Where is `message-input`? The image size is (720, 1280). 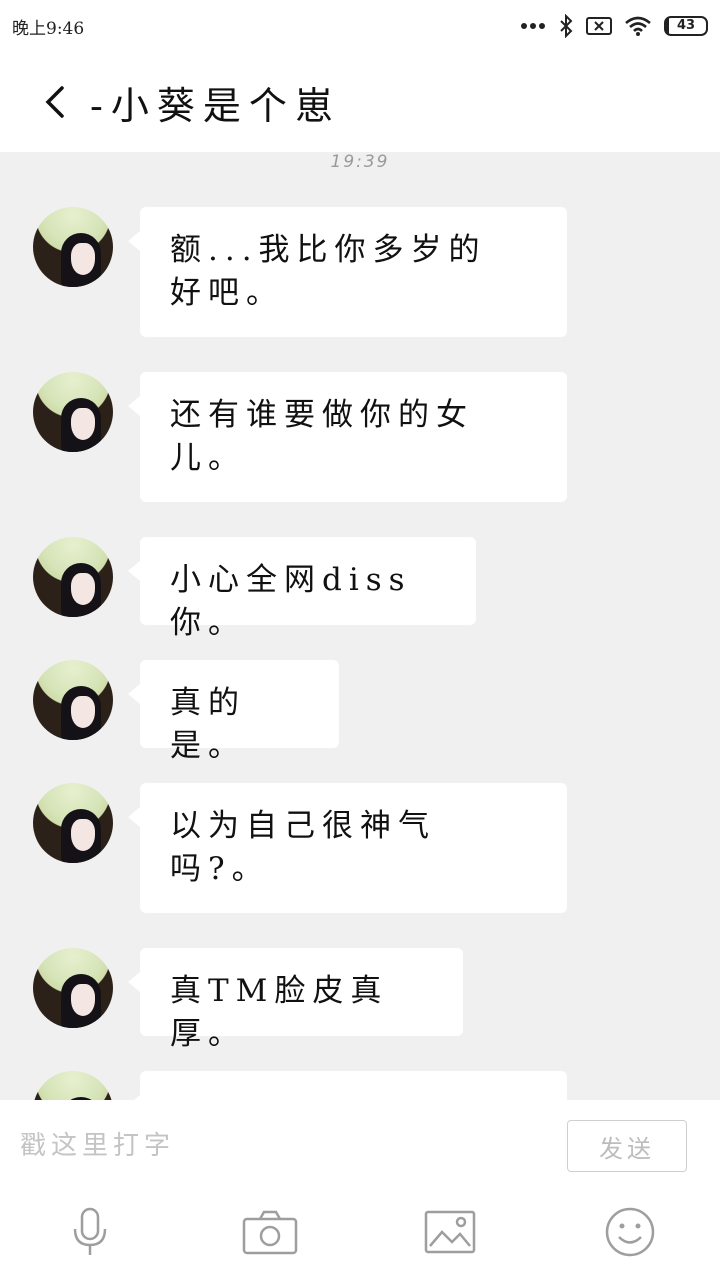 message-input is located at coordinates (280, 1146).